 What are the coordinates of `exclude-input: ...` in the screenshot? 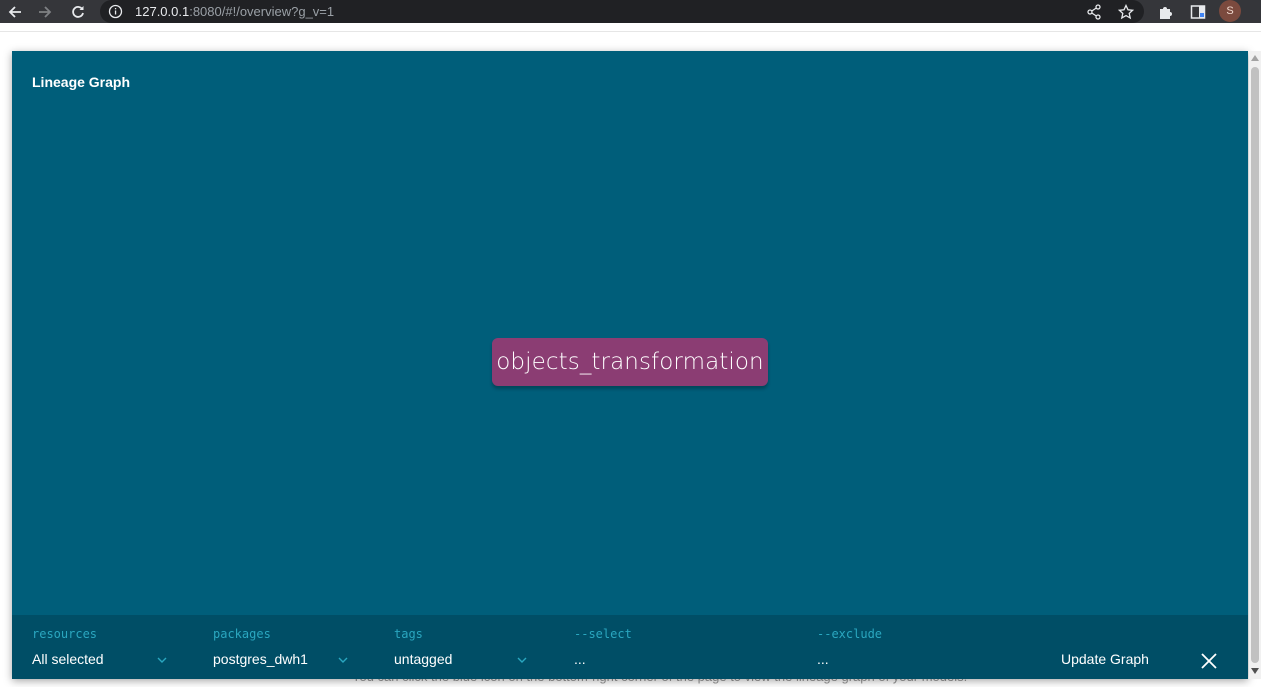 It's located at (823, 659).